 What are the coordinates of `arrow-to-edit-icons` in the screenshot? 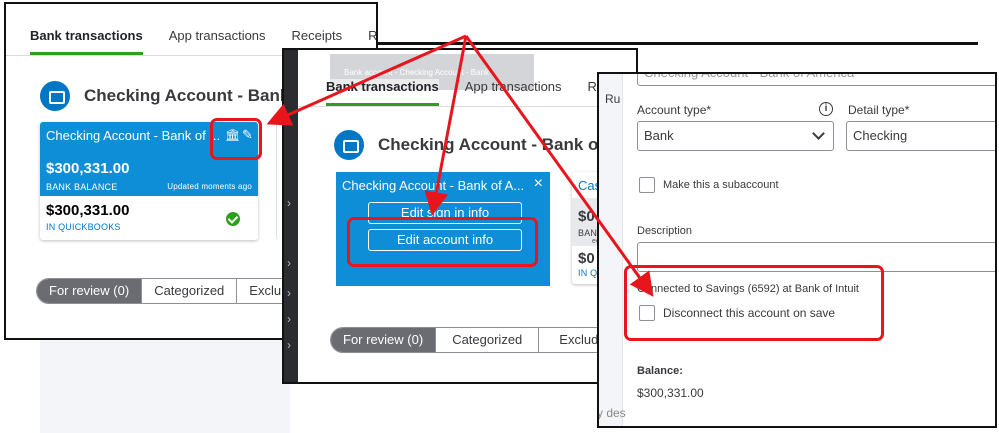 It's located at (366, 80).